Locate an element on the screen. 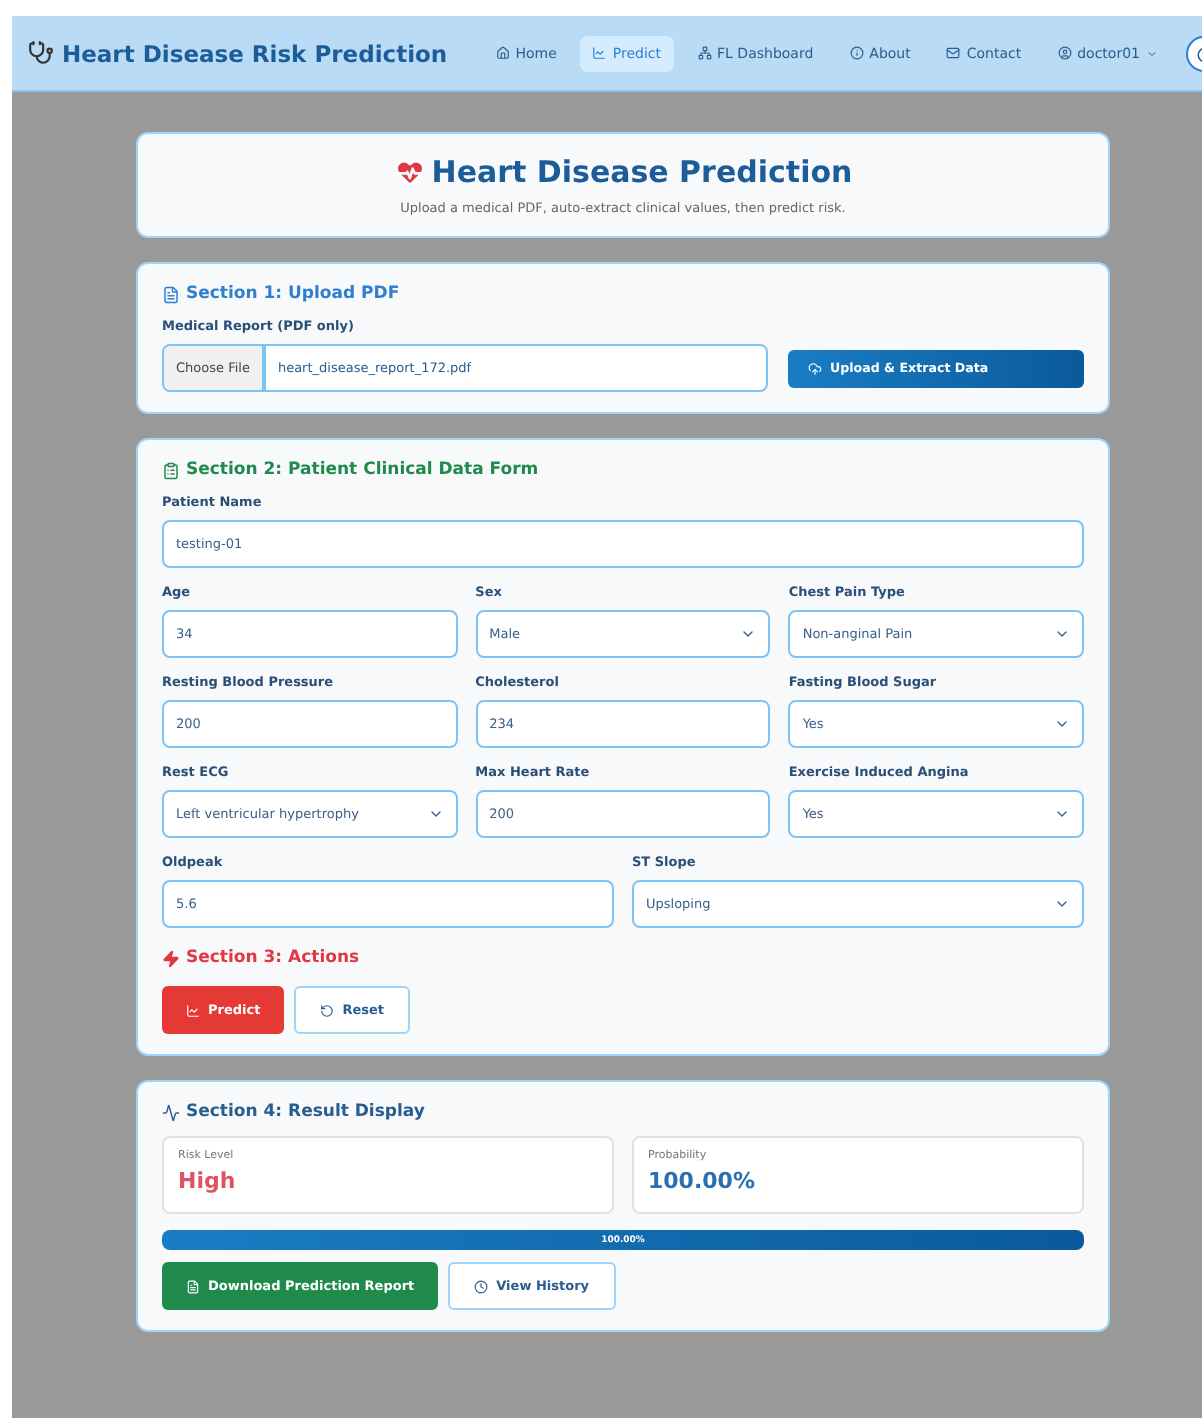 This screenshot has width=1202, height=1418. mail-icon is located at coordinates (953, 53).